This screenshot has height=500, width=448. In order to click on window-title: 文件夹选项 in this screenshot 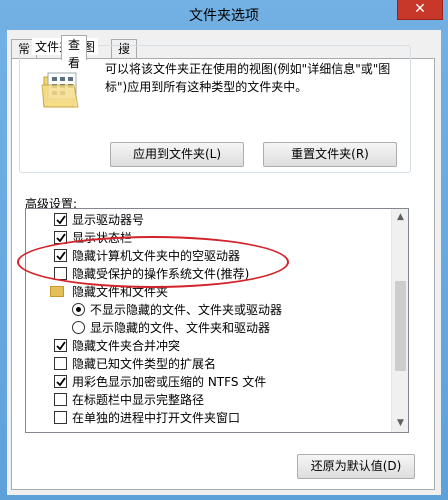, I will do `click(224, 16)`.